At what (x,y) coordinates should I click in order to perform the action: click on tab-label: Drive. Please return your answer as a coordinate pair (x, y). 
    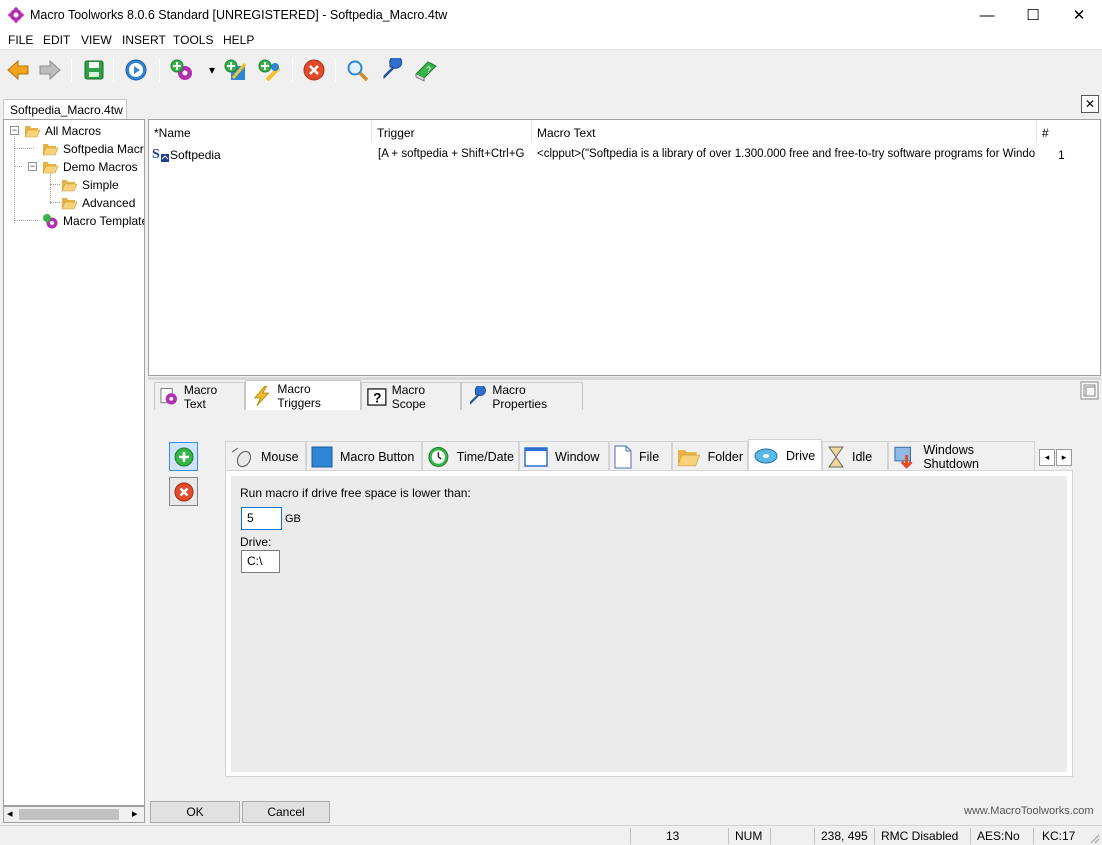
    Looking at the image, I should click on (801, 455).